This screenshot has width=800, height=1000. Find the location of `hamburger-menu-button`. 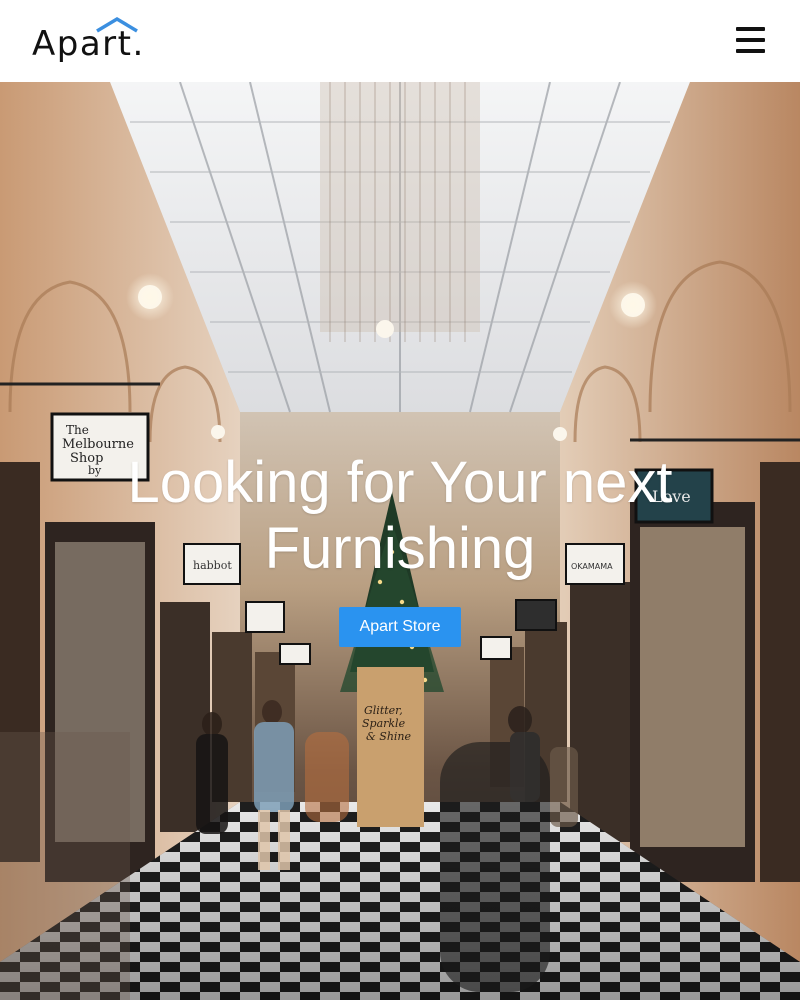

hamburger-menu-button is located at coordinates (750, 40).